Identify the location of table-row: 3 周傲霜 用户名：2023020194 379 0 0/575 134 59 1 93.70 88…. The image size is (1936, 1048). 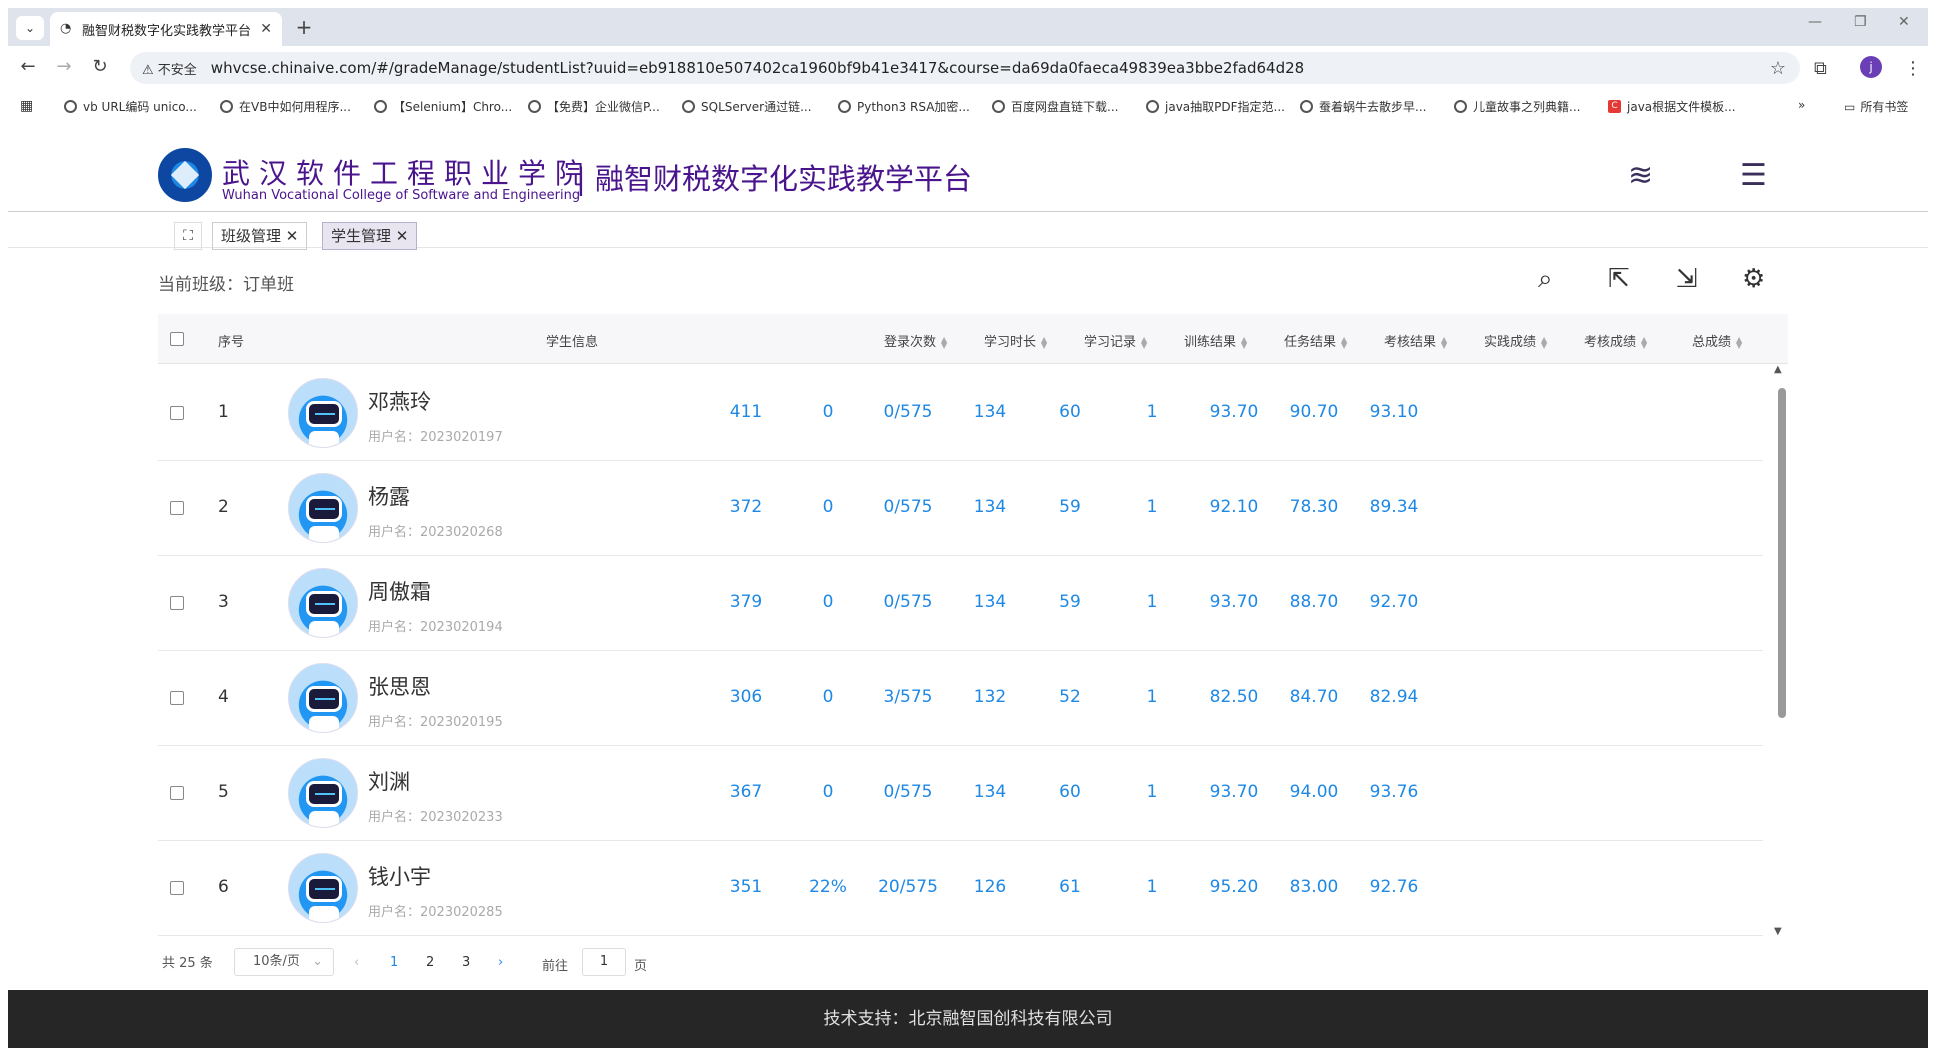
(960, 603).